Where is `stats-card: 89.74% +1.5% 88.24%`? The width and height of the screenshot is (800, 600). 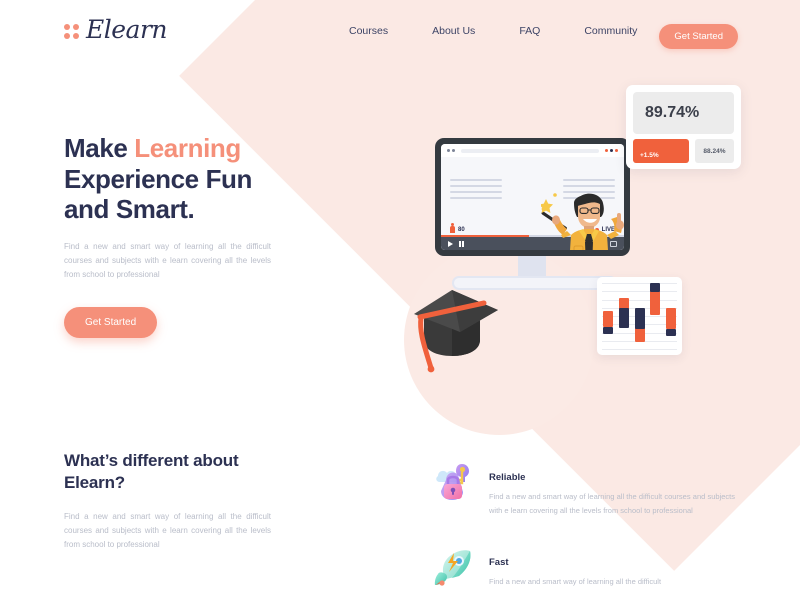 stats-card: 89.74% +1.5% 88.24% is located at coordinates (683, 127).